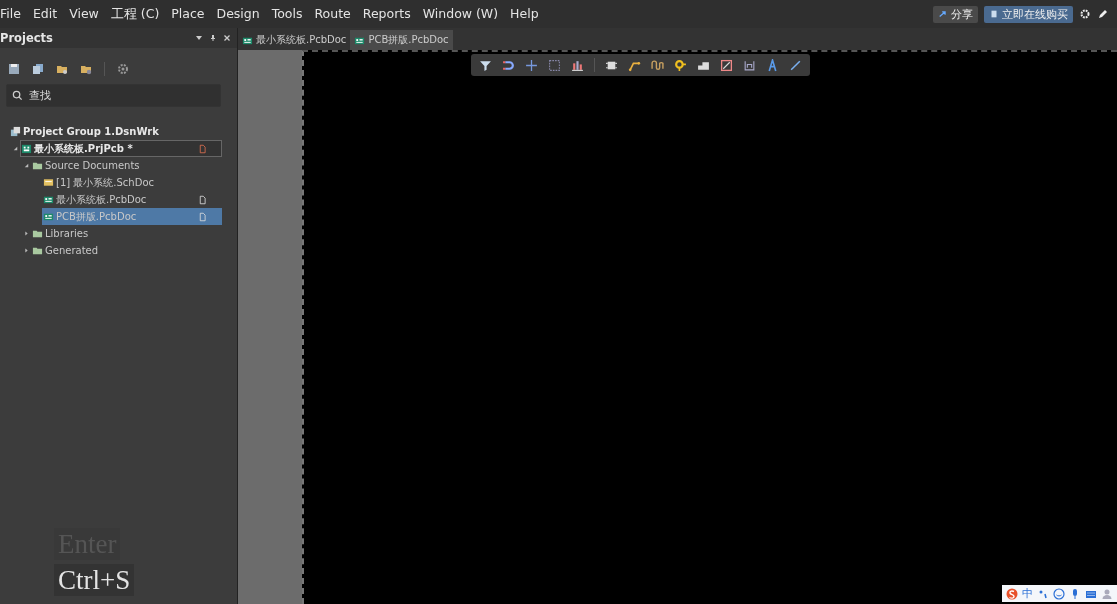 Image resolution: width=1117 pixels, height=604 pixels. I want to click on menu-item: Edit, so click(45, 14).